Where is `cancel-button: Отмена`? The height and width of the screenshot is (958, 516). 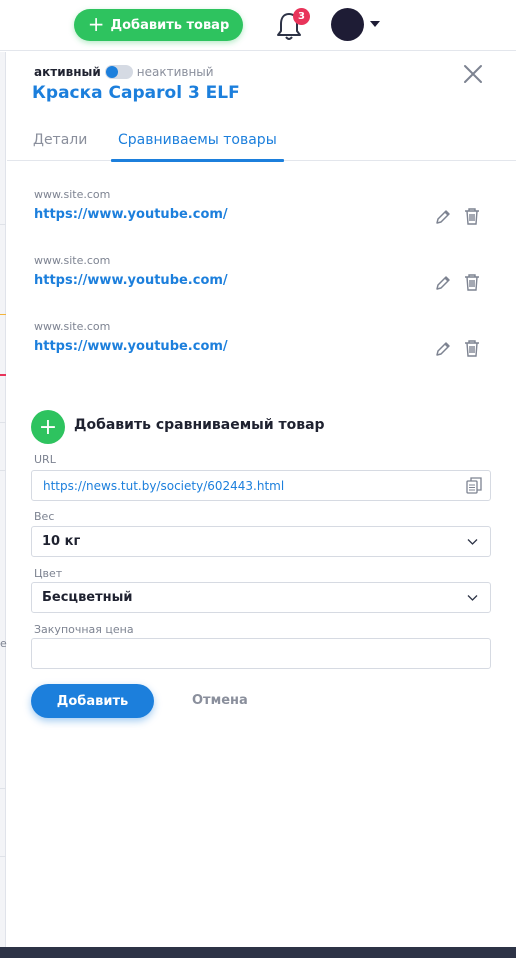
cancel-button: Отмена is located at coordinates (220, 700).